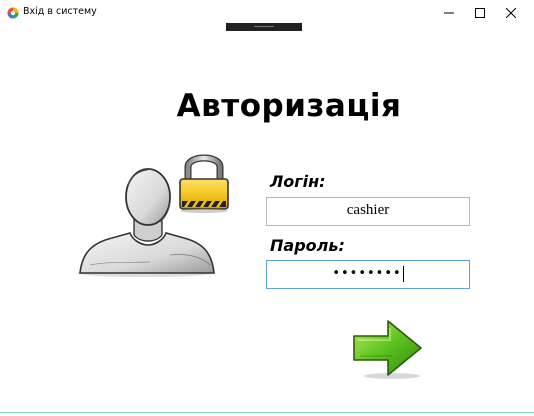 The height and width of the screenshot is (416, 534). Describe the element at coordinates (264, 27) in the screenshot. I see `drag-grip` at that location.